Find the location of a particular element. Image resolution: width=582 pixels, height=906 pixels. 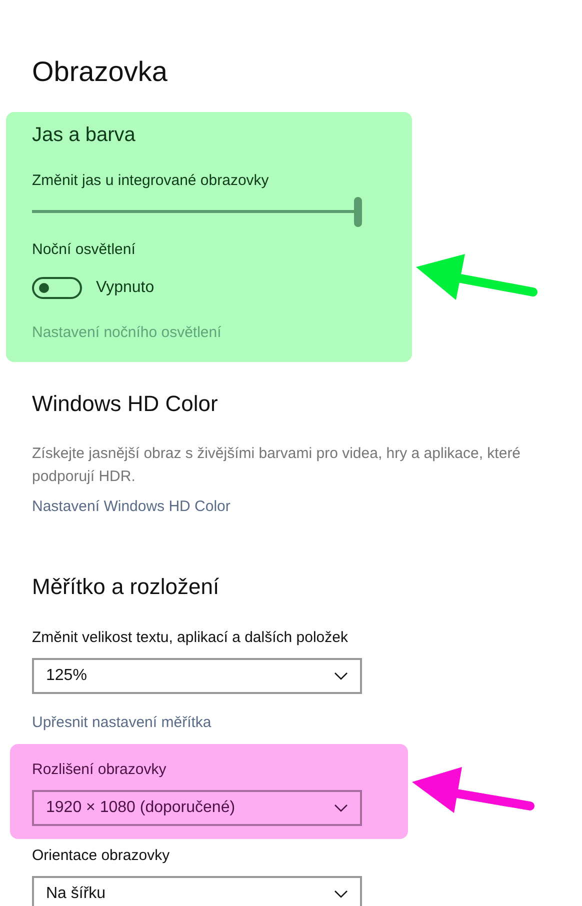

toggle-state-label: Vypnuto is located at coordinates (125, 288).